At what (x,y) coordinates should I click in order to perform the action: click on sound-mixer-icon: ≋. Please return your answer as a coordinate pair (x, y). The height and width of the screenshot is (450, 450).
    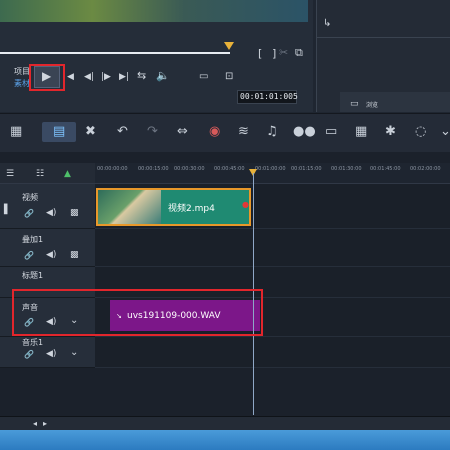
    Looking at the image, I should click on (243, 132).